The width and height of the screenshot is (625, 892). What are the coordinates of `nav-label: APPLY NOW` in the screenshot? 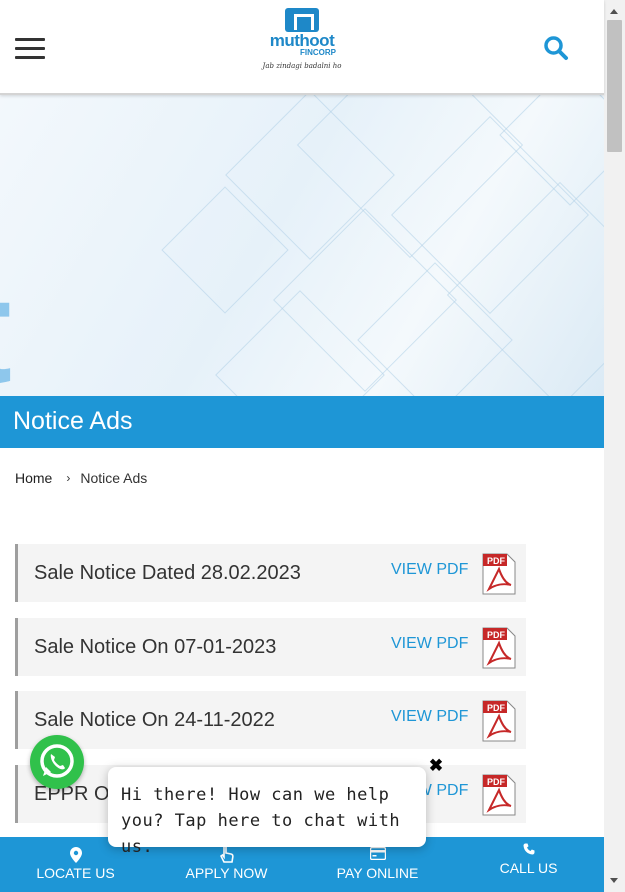 It's located at (226, 873).